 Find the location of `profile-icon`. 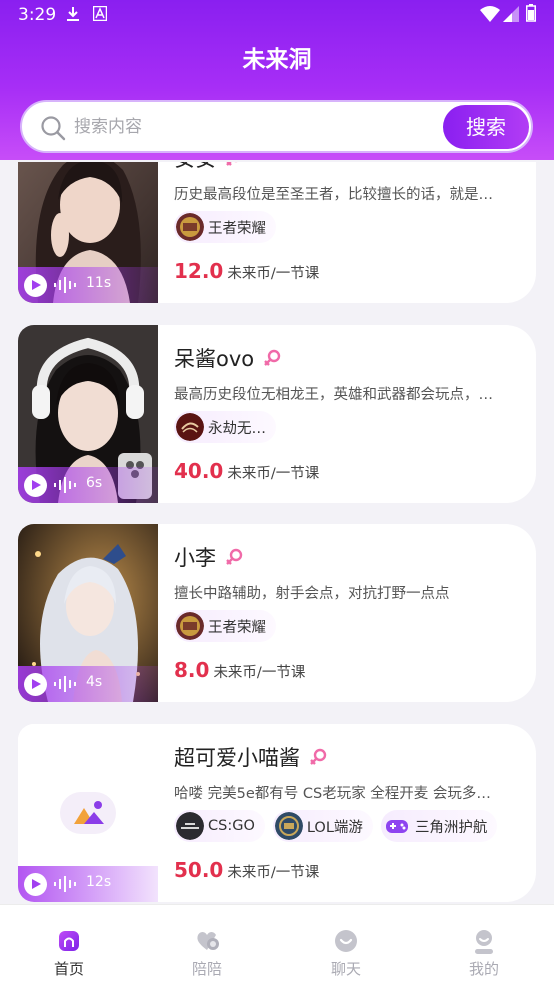

profile-icon is located at coordinates (484, 942).